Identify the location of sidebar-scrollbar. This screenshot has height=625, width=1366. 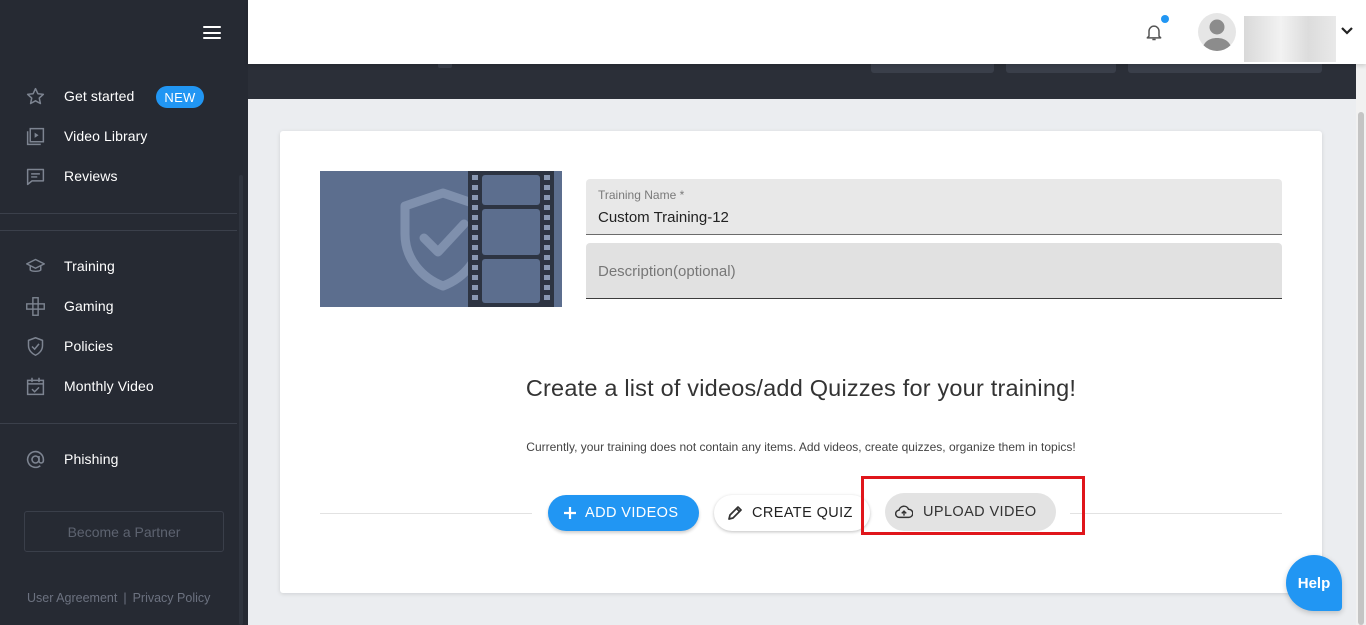
(241, 400).